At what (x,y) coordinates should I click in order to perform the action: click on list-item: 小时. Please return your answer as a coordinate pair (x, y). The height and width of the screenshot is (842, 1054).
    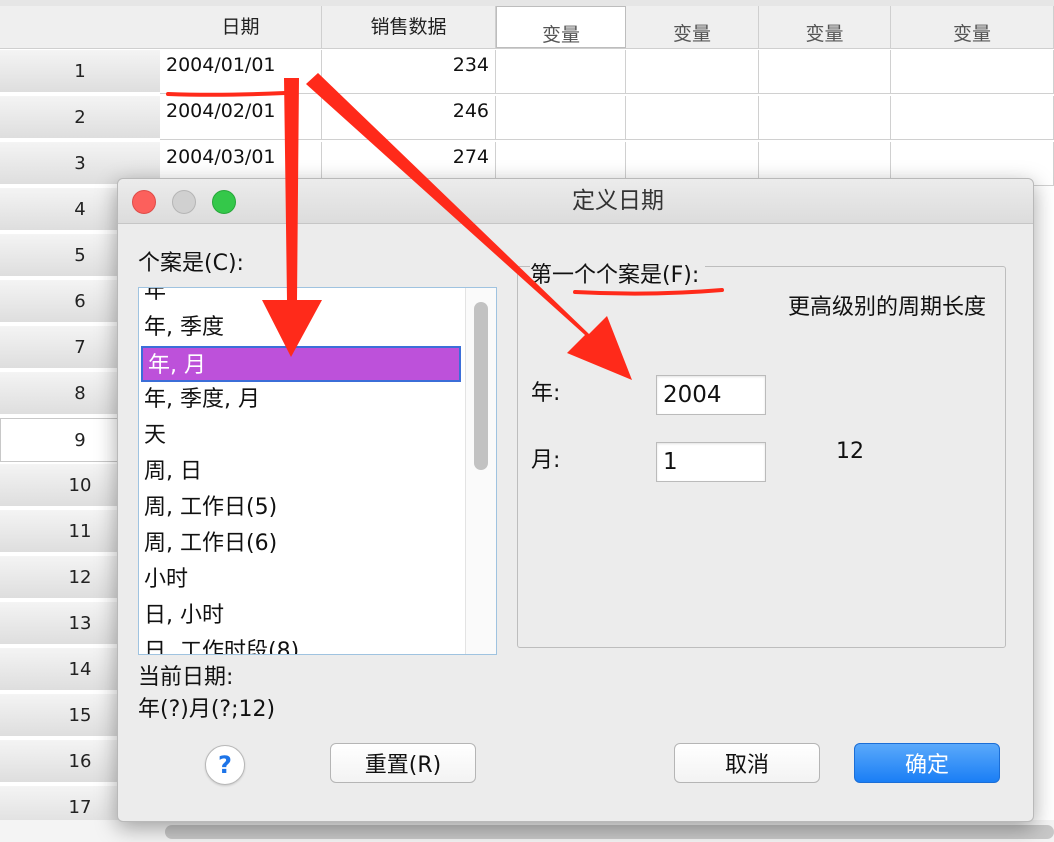
    Looking at the image, I should click on (304, 580).